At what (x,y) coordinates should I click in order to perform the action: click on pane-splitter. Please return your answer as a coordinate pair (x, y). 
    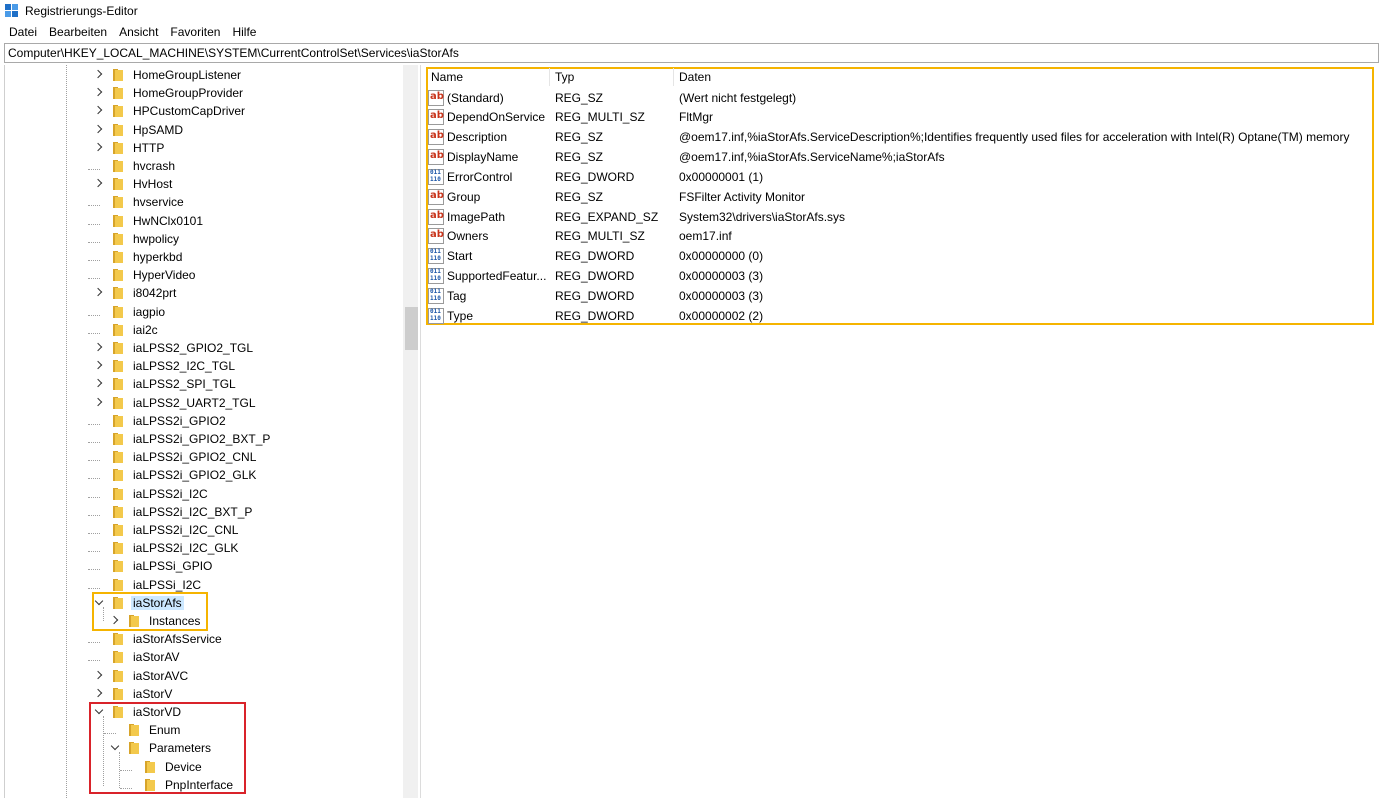
    Looking at the image, I should click on (420, 431).